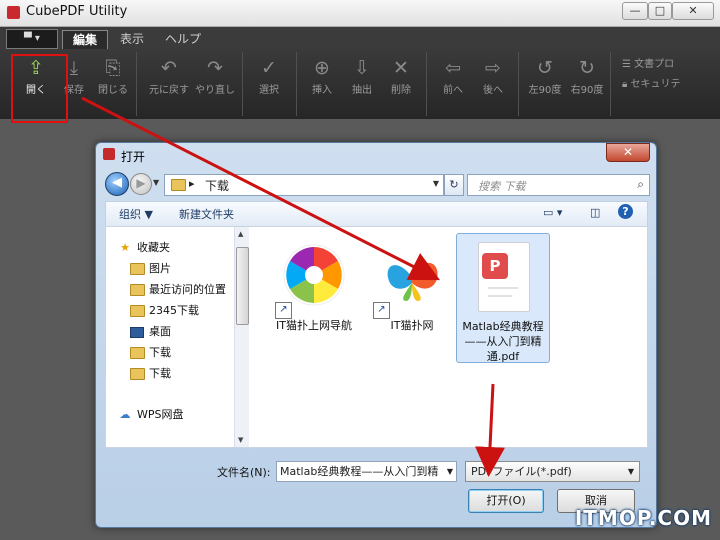  I want to click on tab-help: ヘルプ, so click(183, 39).